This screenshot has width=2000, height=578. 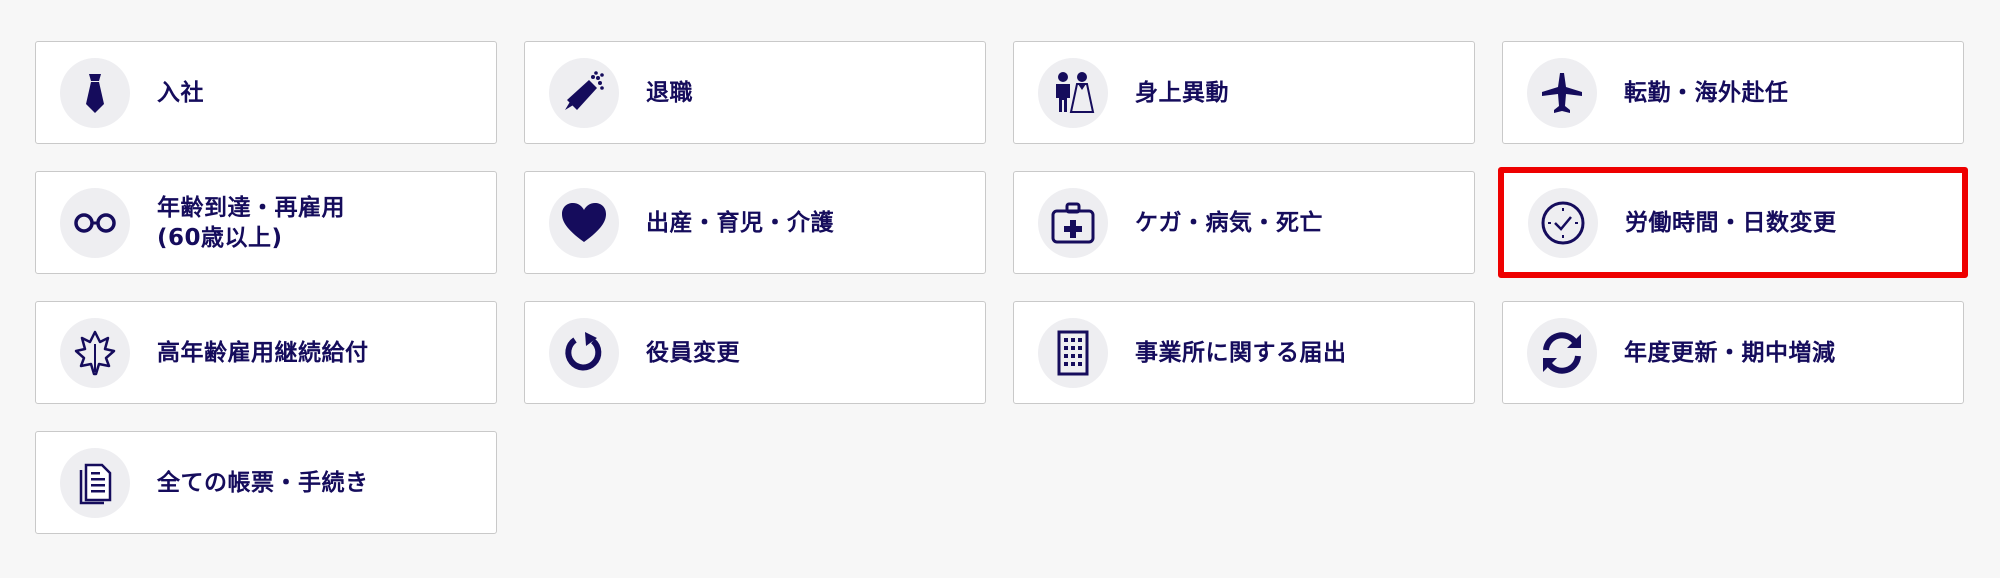 What do you see at coordinates (755, 92) in the screenshot?
I see `card-taishoku: 退職` at bounding box center [755, 92].